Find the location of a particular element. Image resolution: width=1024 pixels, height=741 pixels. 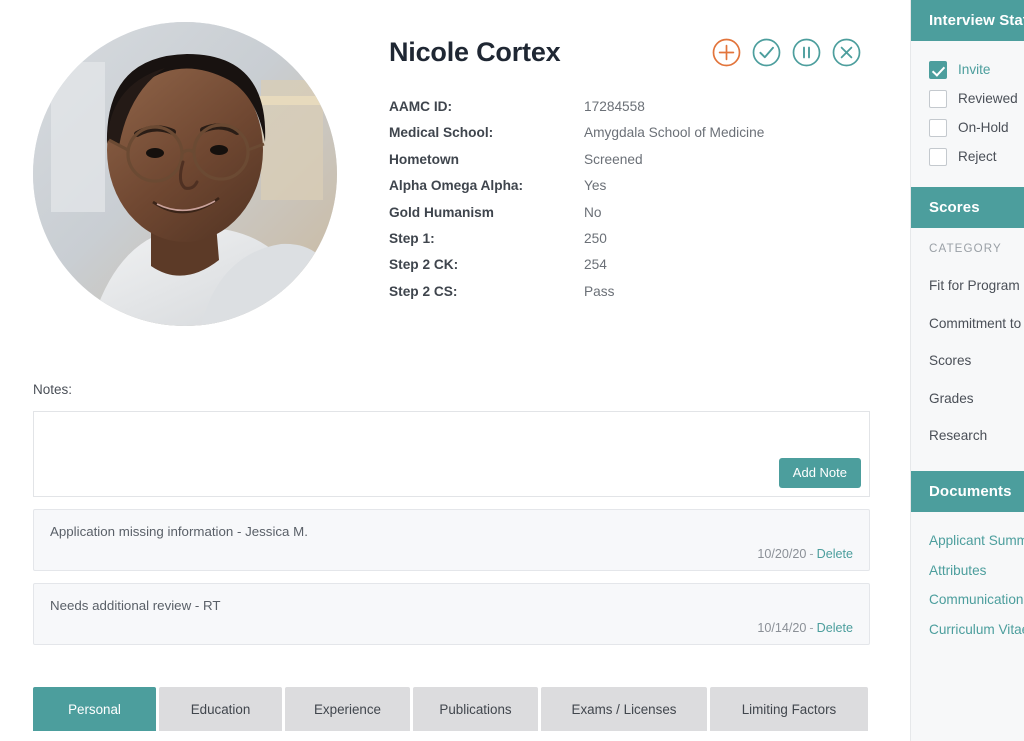

status-option-invite: Invite is located at coordinates (976, 69).